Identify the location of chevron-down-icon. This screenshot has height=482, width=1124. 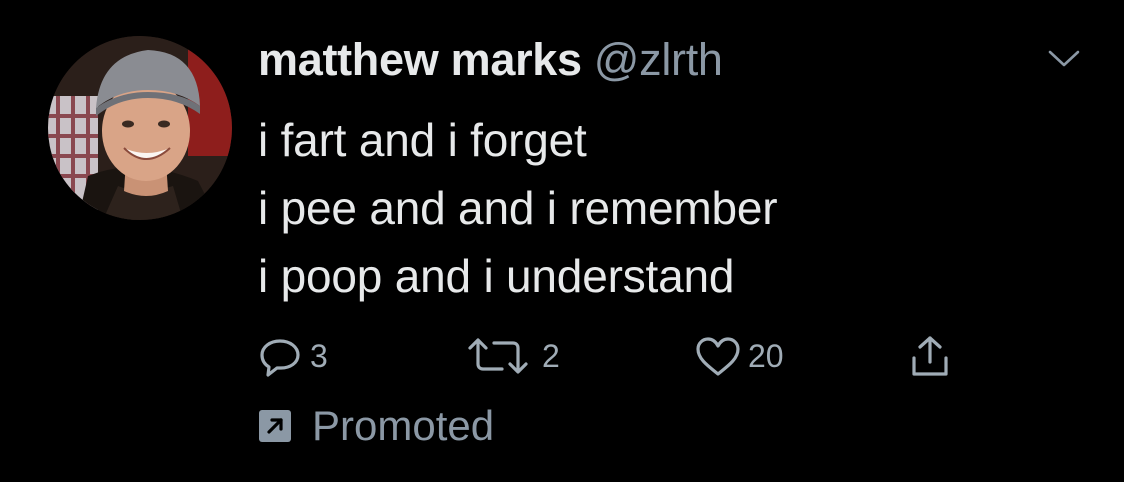
(1064, 58).